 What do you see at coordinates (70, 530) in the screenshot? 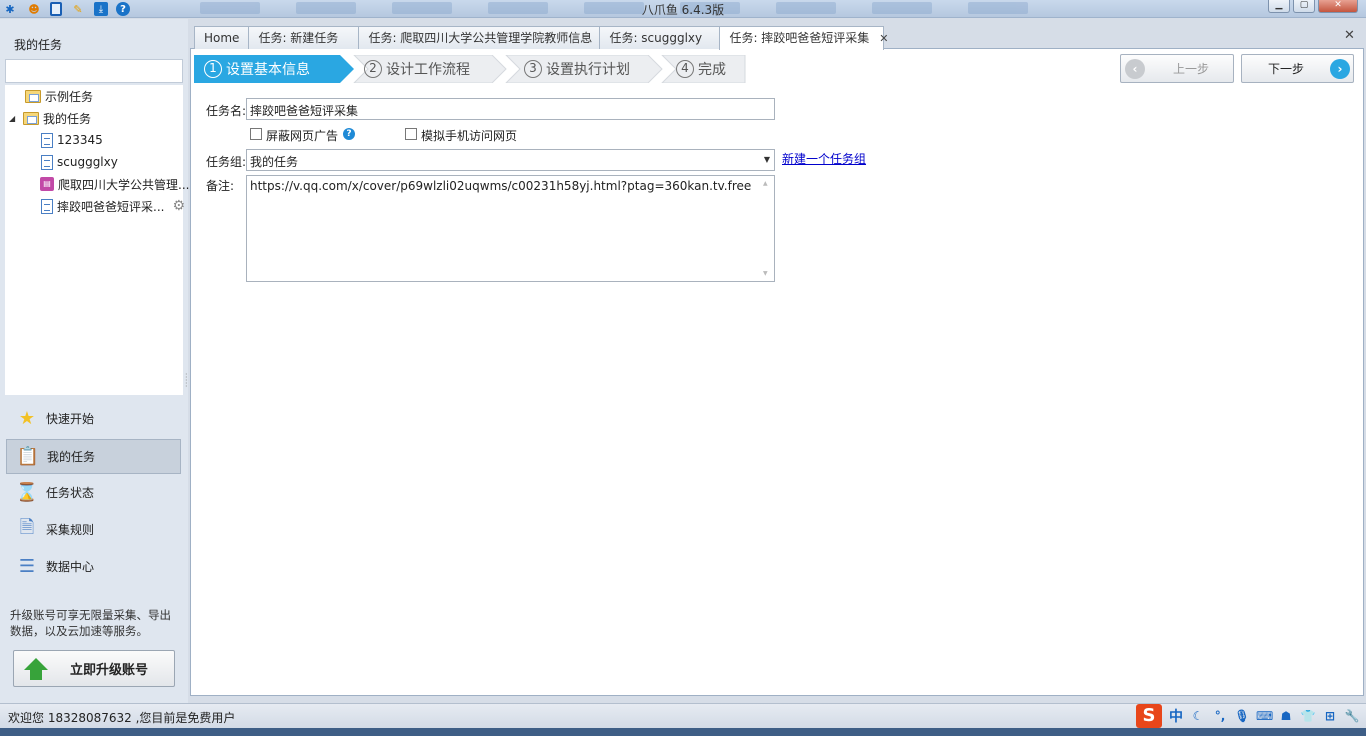
I see `nav-label: 采集规则` at bounding box center [70, 530].